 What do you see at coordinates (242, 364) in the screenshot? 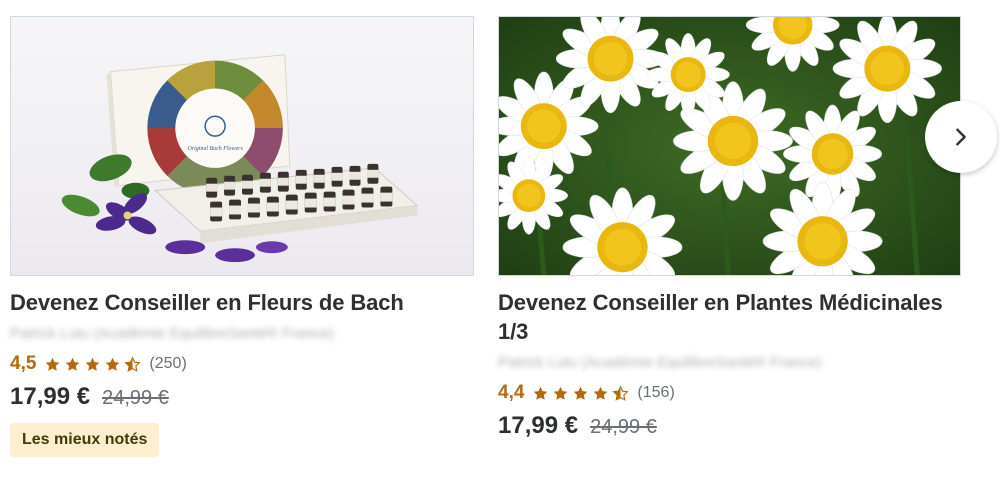
I see `rating-row: 4,5 (250)` at bounding box center [242, 364].